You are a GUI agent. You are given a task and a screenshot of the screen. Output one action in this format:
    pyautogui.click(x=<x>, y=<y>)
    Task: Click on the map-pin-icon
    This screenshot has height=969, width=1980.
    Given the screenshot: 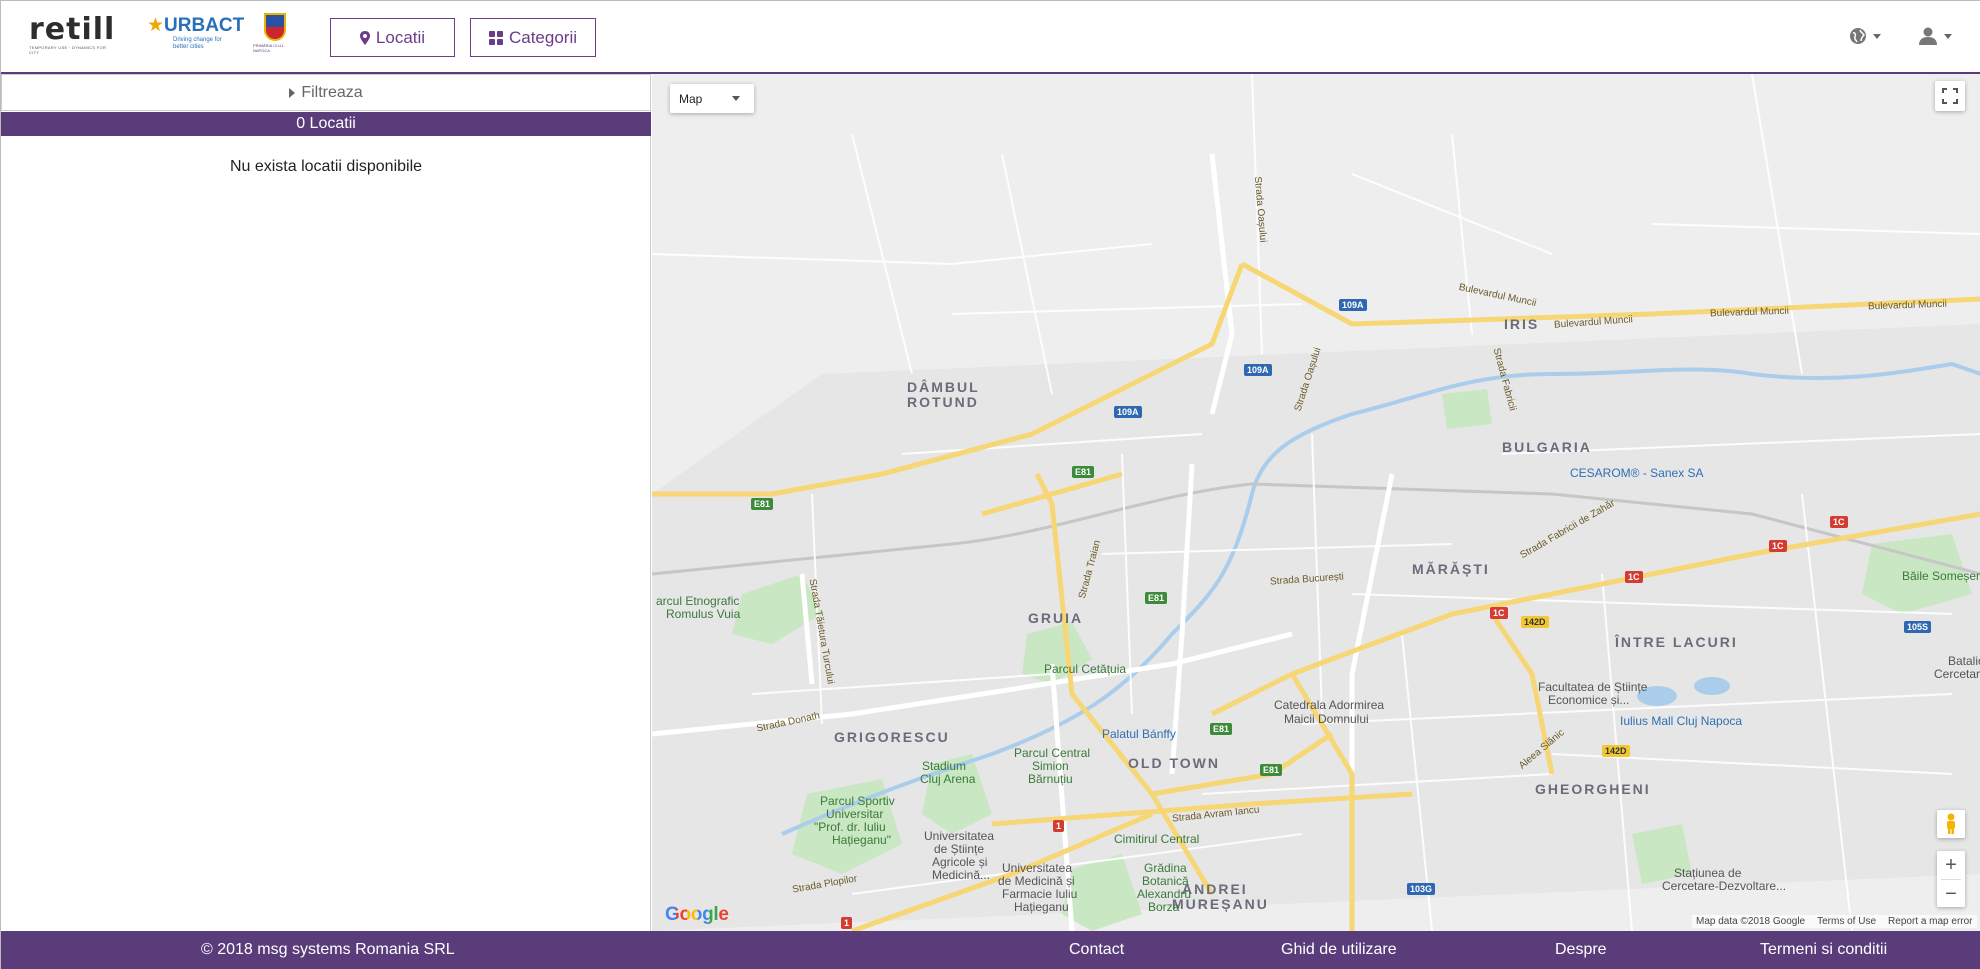 What is the action you would take?
    pyautogui.click(x=364, y=37)
    